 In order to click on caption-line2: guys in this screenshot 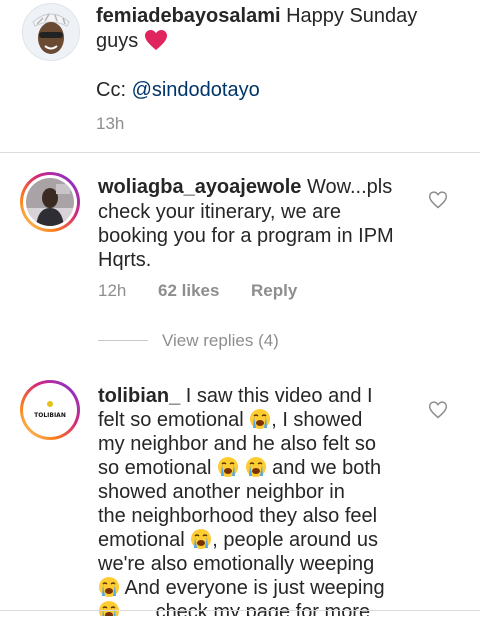, I will do `click(132, 41)`.